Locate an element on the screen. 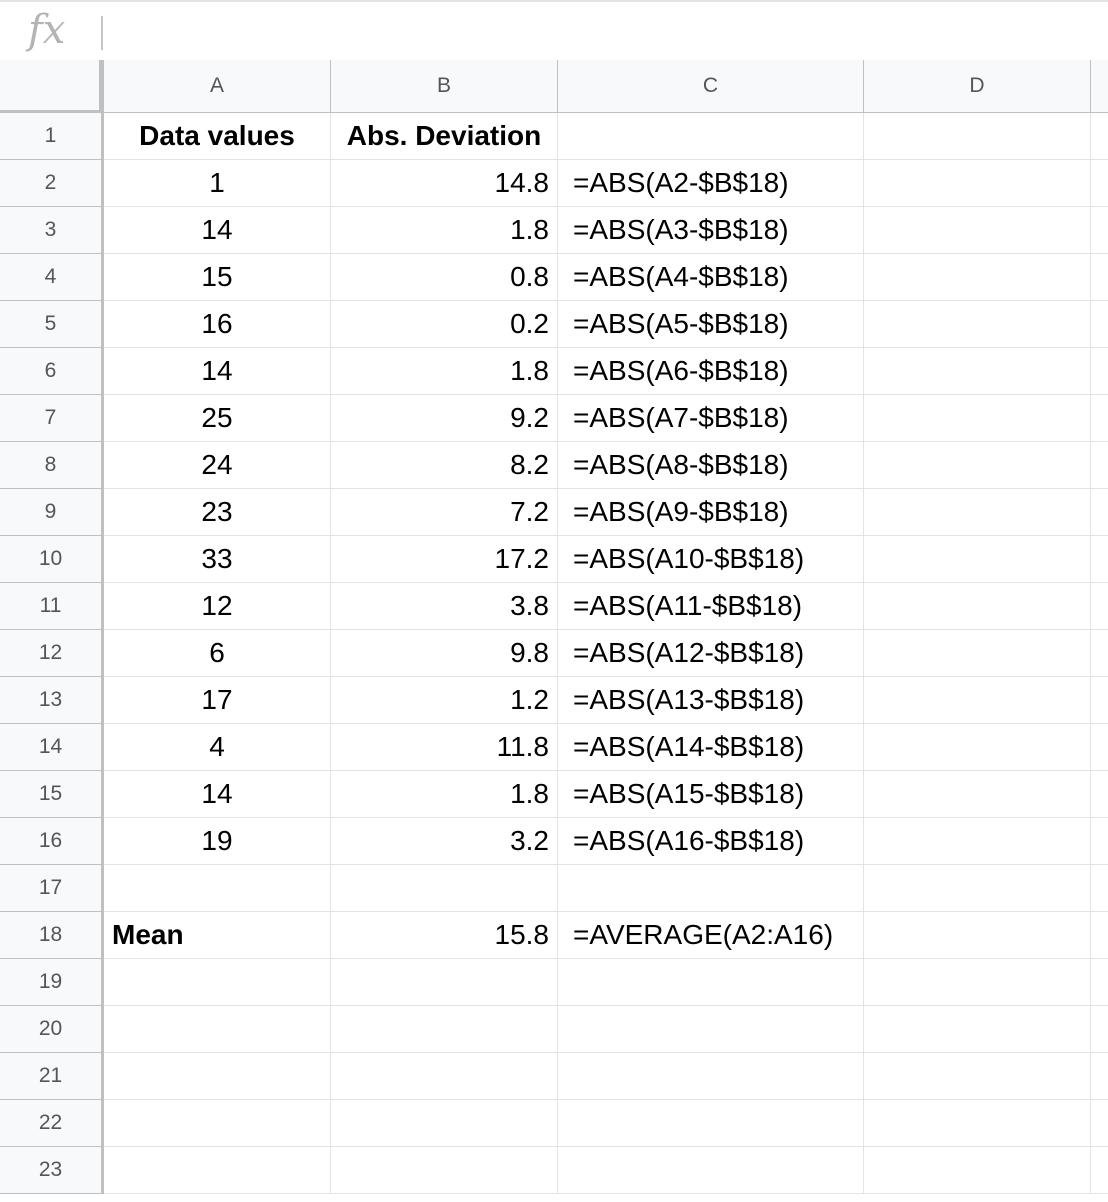 Image resolution: width=1108 pixels, height=1202 pixels. cell-e22 is located at coordinates (1099, 1123).